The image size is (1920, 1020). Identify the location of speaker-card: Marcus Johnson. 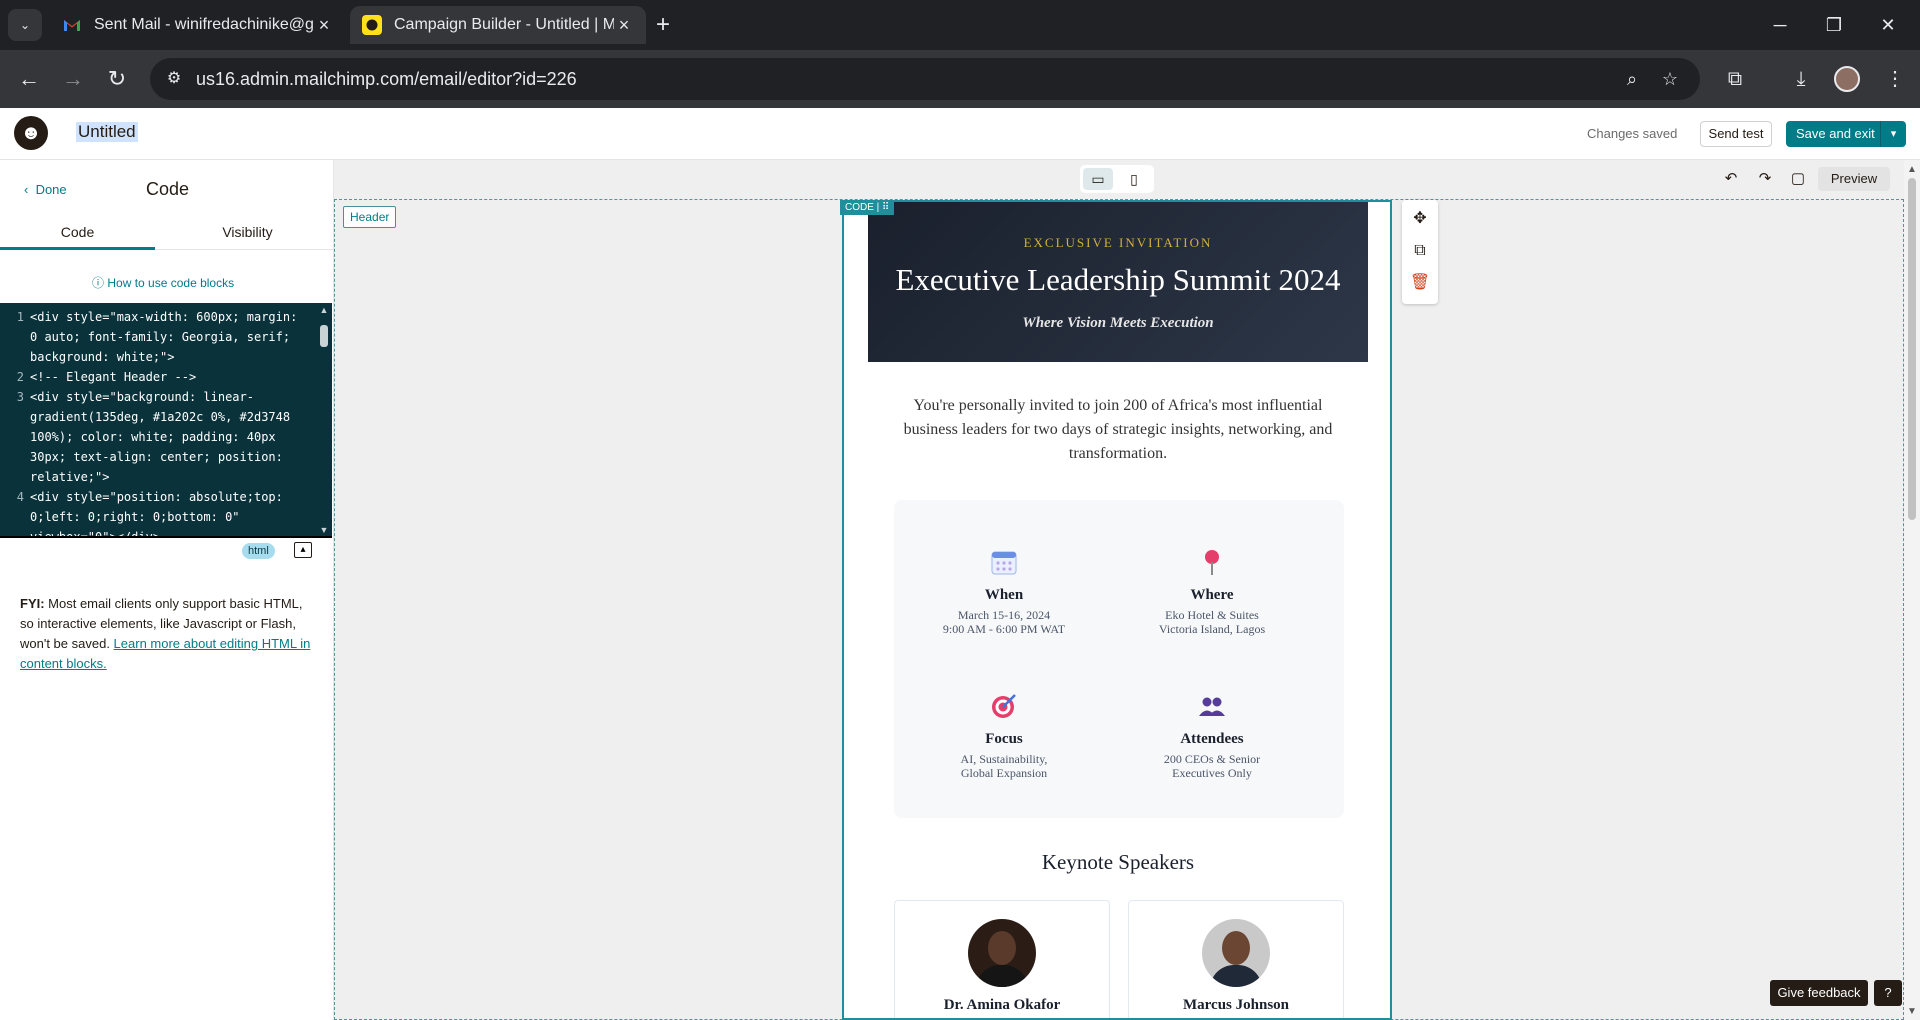
(1236, 959).